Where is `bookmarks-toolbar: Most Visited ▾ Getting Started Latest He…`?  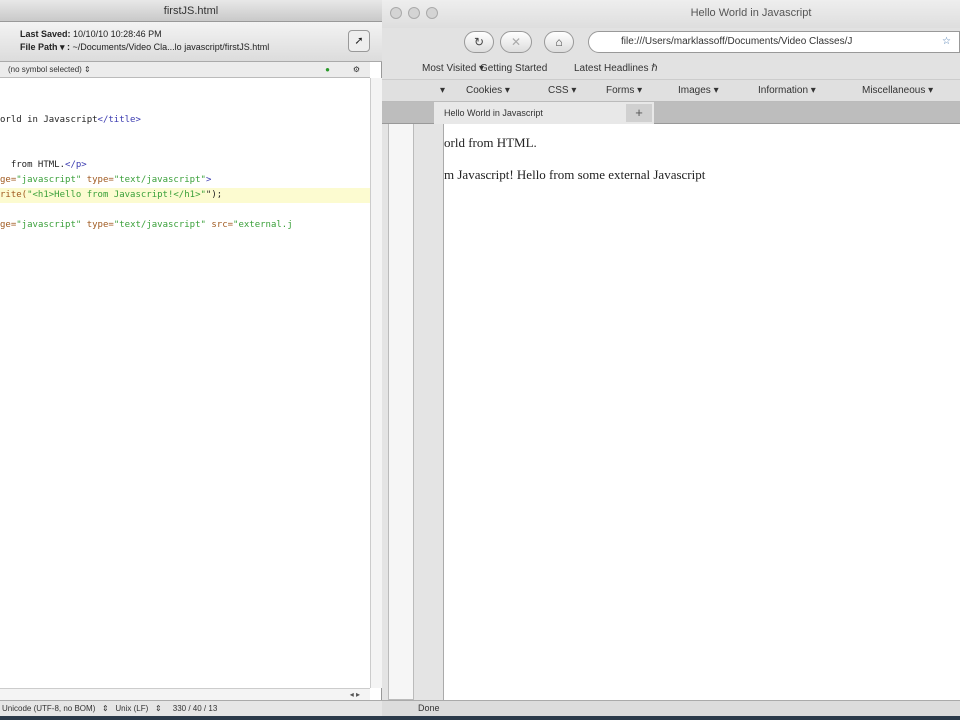 bookmarks-toolbar: Most Visited ▾ Getting Started Latest He… is located at coordinates (671, 69).